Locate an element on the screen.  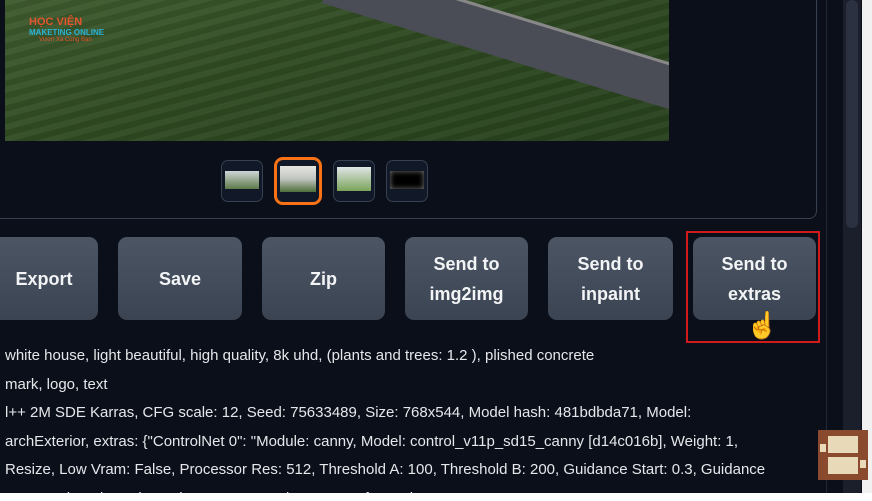
hand-cursor-icon: ☝ is located at coordinates (762, 325).